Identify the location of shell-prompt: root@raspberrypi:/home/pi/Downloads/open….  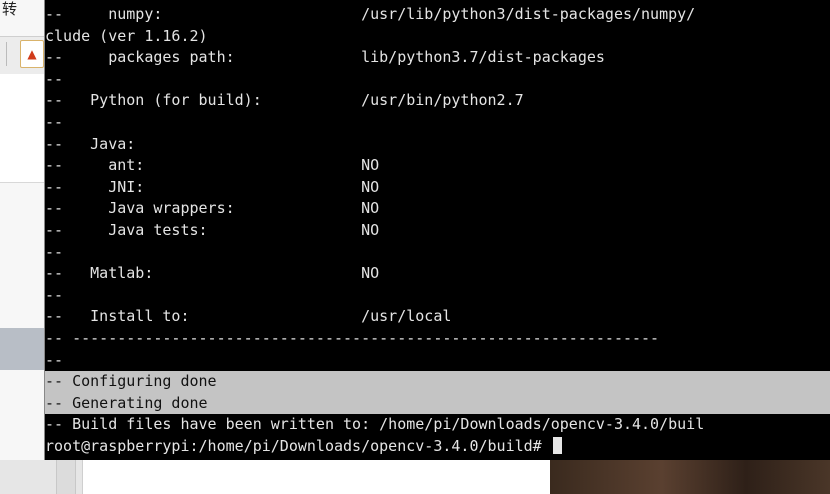
(298, 446).